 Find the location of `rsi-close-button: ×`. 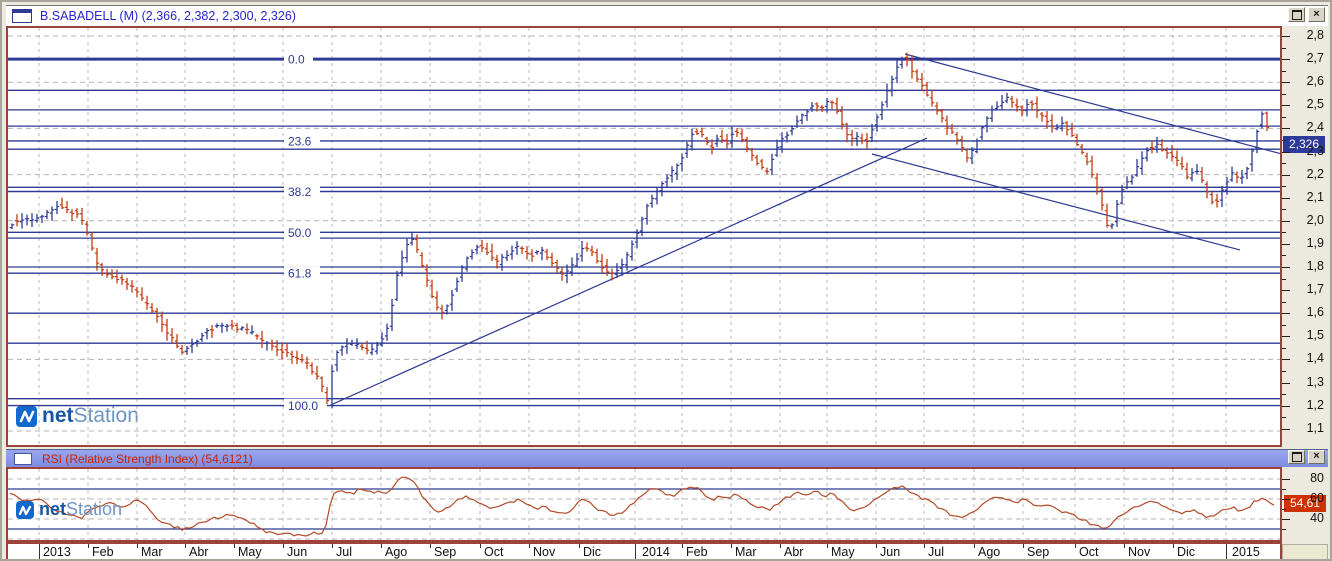

rsi-close-button: × is located at coordinates (1316, 457).